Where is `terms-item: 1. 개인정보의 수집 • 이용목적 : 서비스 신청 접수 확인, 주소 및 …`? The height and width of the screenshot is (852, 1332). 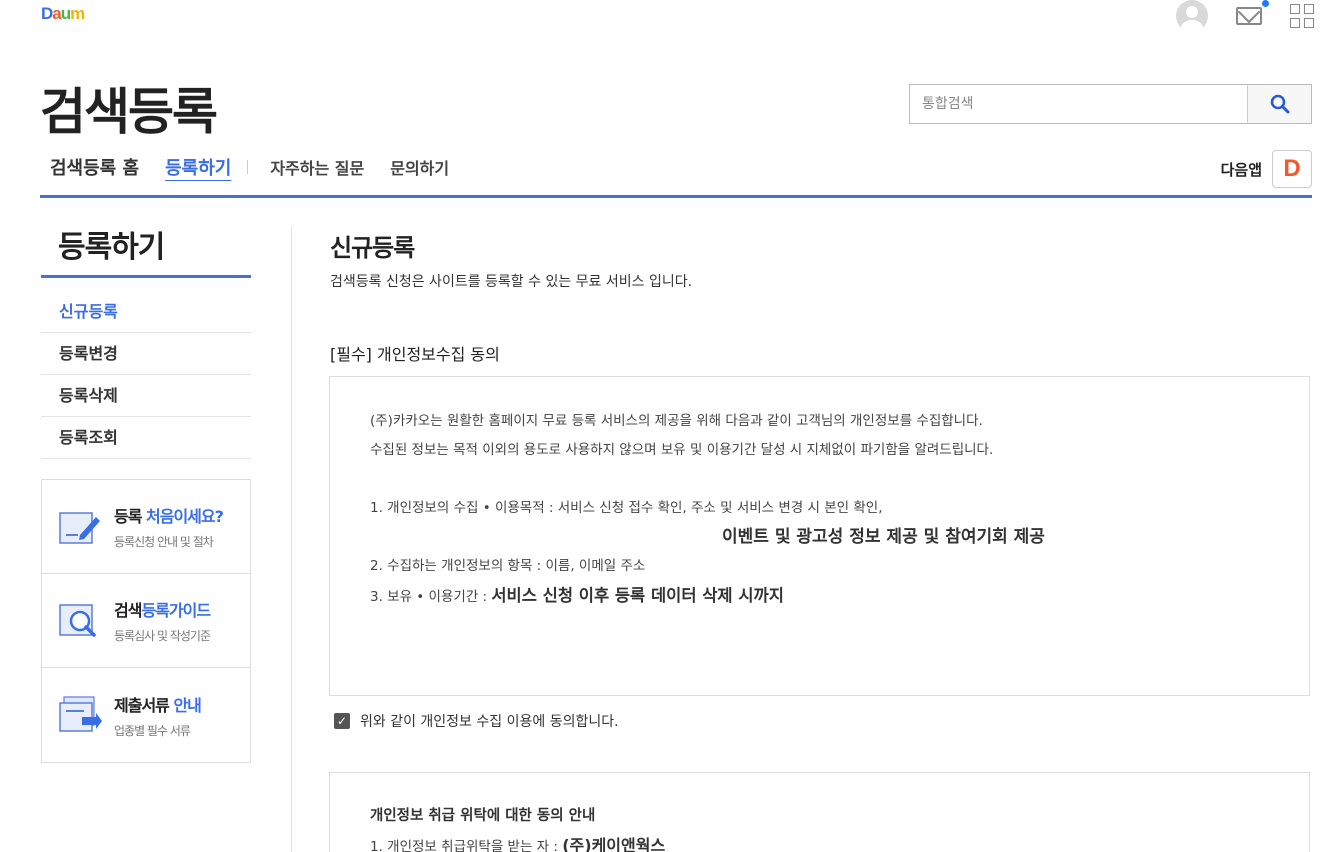 terms-item: 1. 개인정보의 수집 • 이용목적 : 서비스 신청 접수 확인, 주소 및 … is located at coordinates (626, 508).